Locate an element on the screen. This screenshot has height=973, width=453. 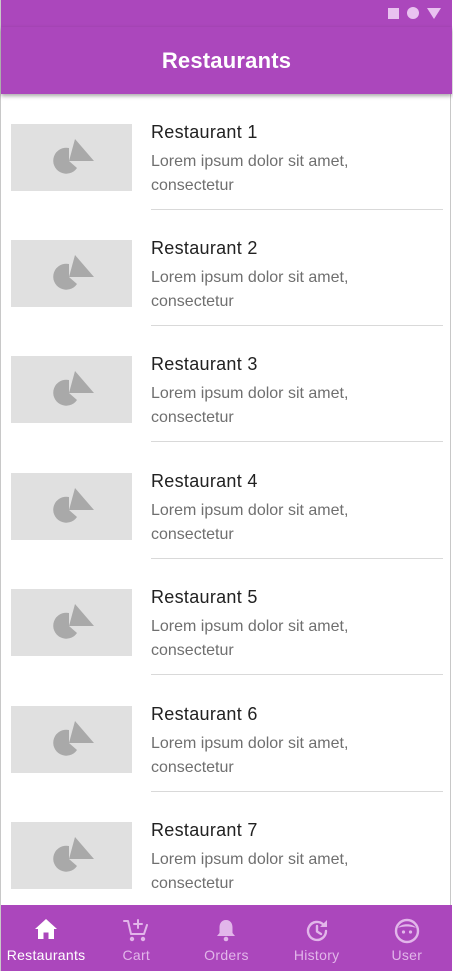
page-title: Restaurants is located at coordinates (226, 60).